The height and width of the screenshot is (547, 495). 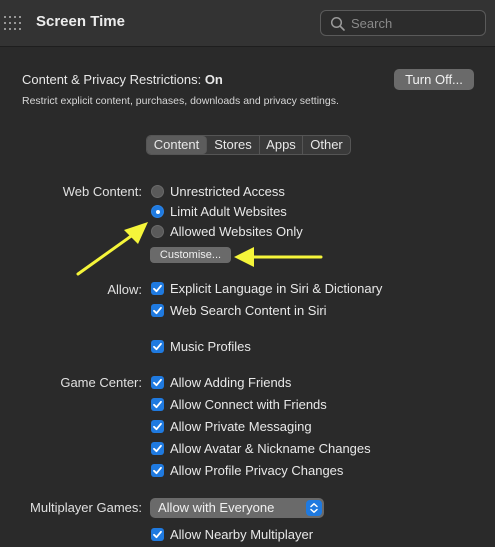 I want to click on restrictions-title: Content & Privacy Restrictions: On, so click(x=122, y=79).